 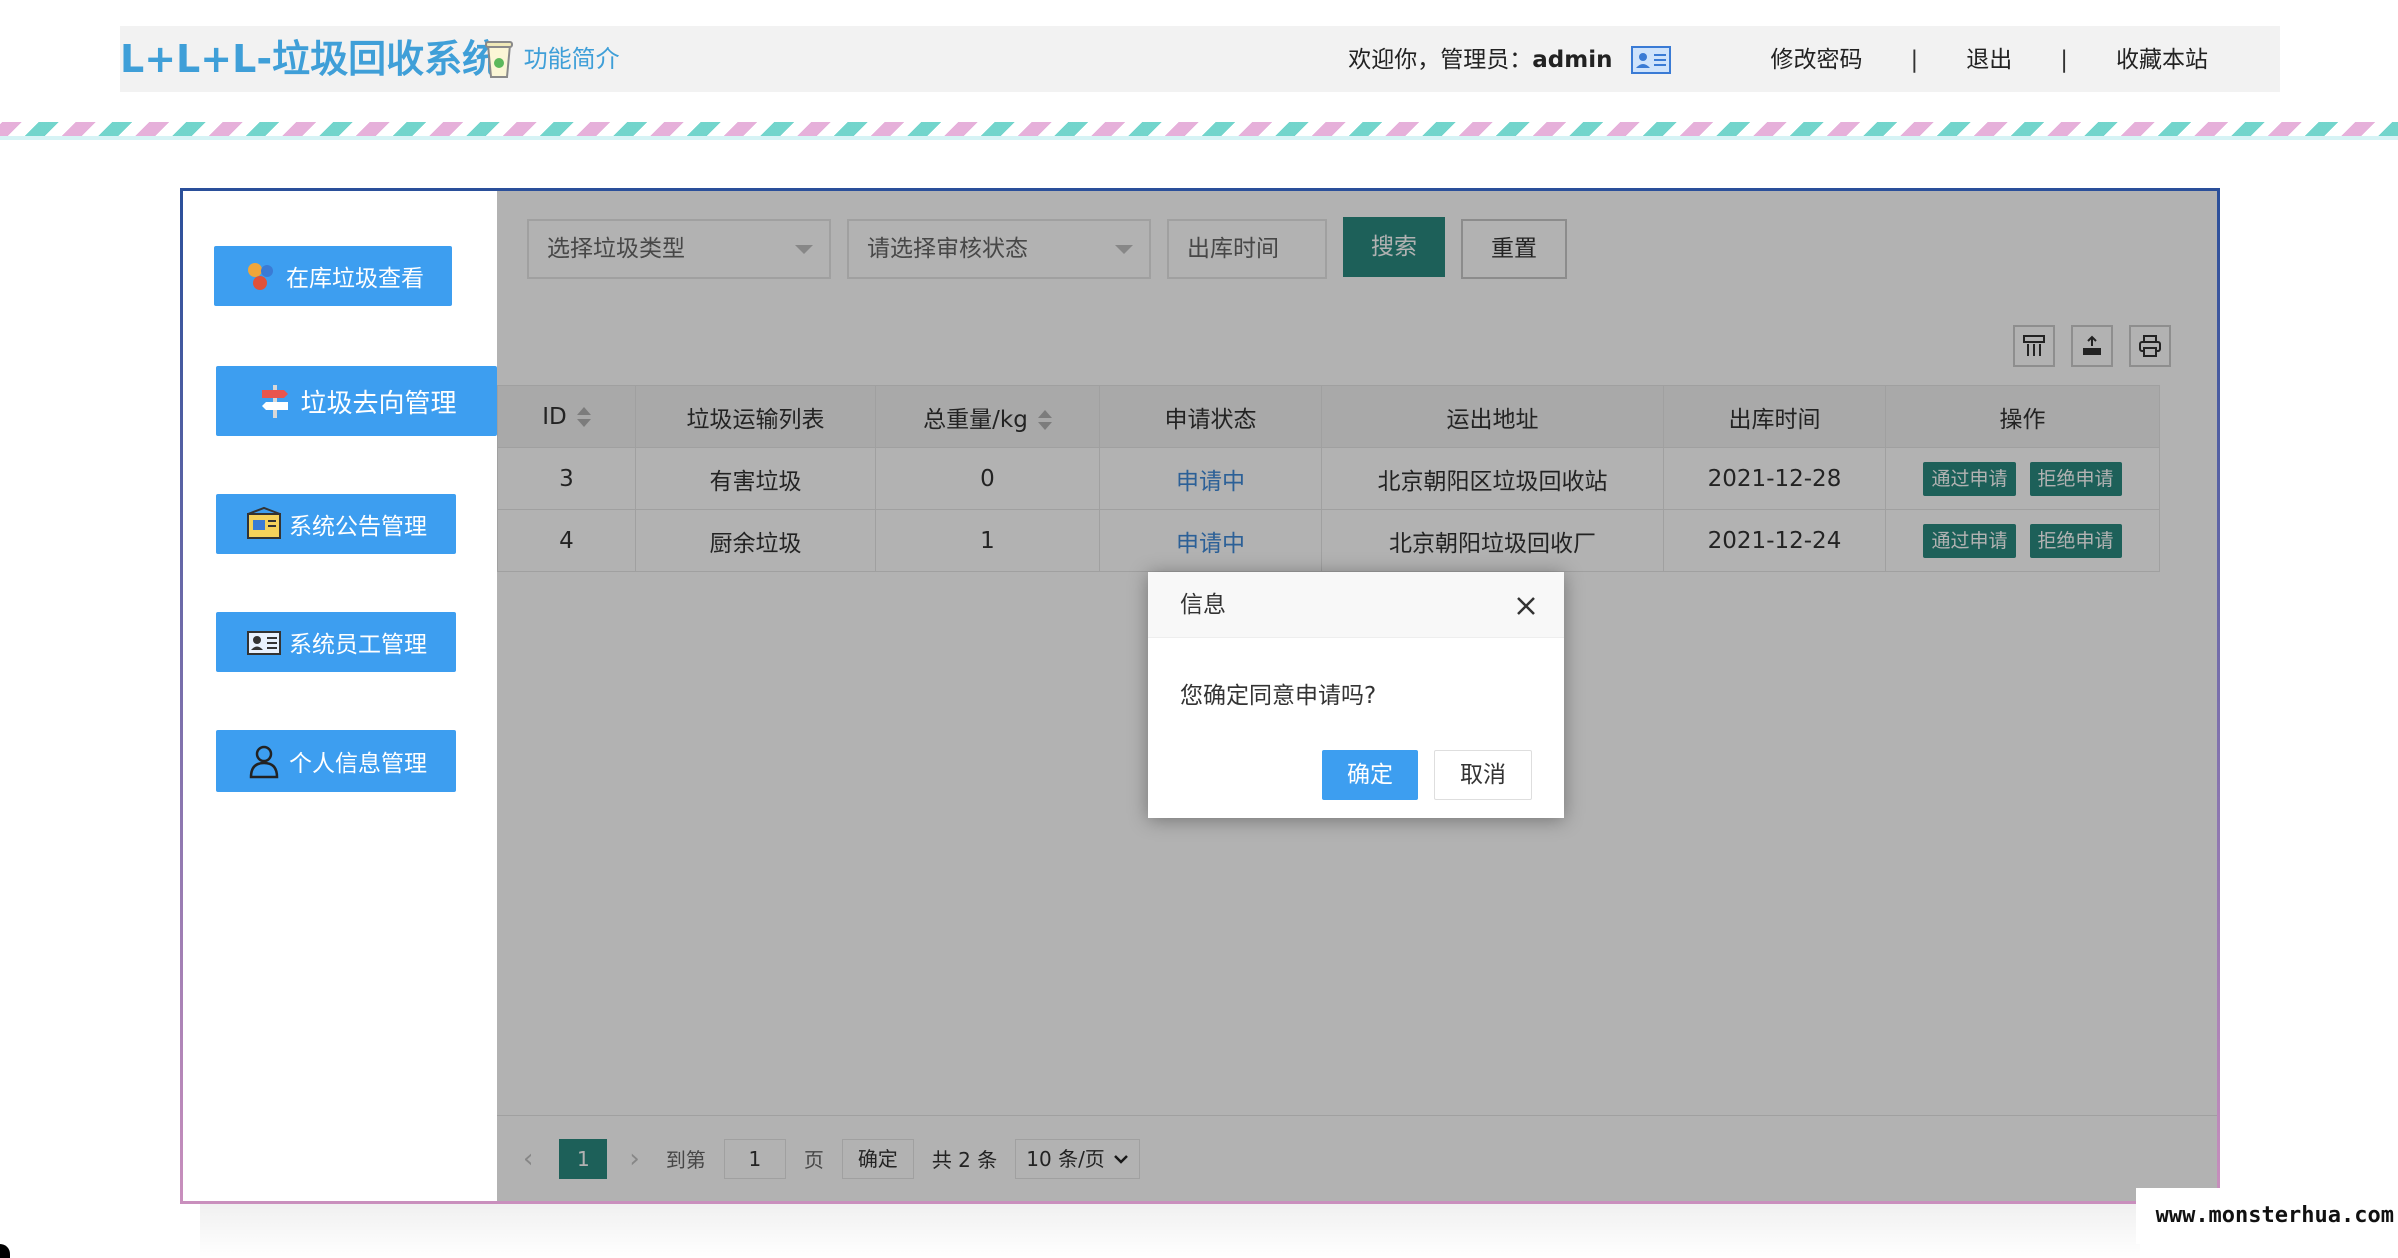 What do you see at coordinates (5, 1251) in the screenshot?
I see `corner-mark` at bounding box center [5, 1251].